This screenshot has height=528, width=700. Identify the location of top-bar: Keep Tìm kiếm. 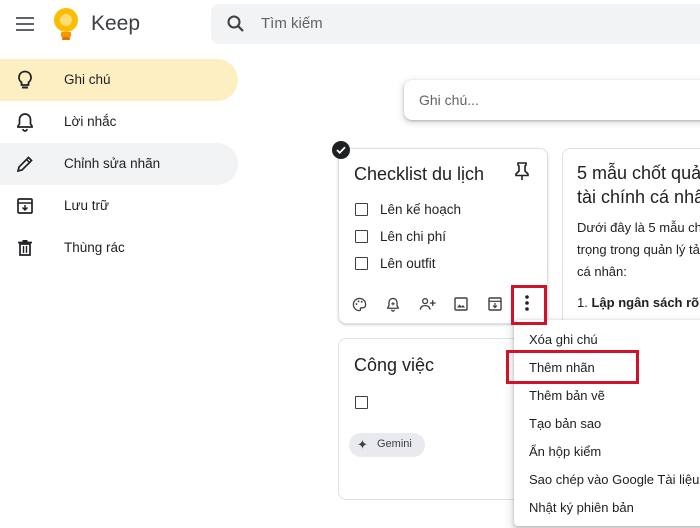
(350, 25).